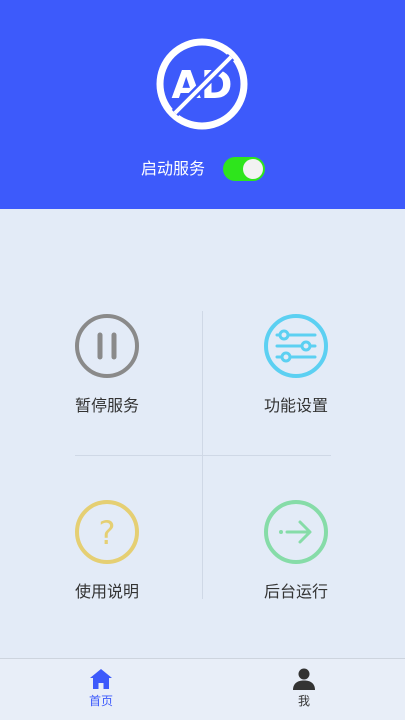  What do you see at coordinates (304, 679) in the screenshot?
I see `user-icon` at bounding box center [304, 679].